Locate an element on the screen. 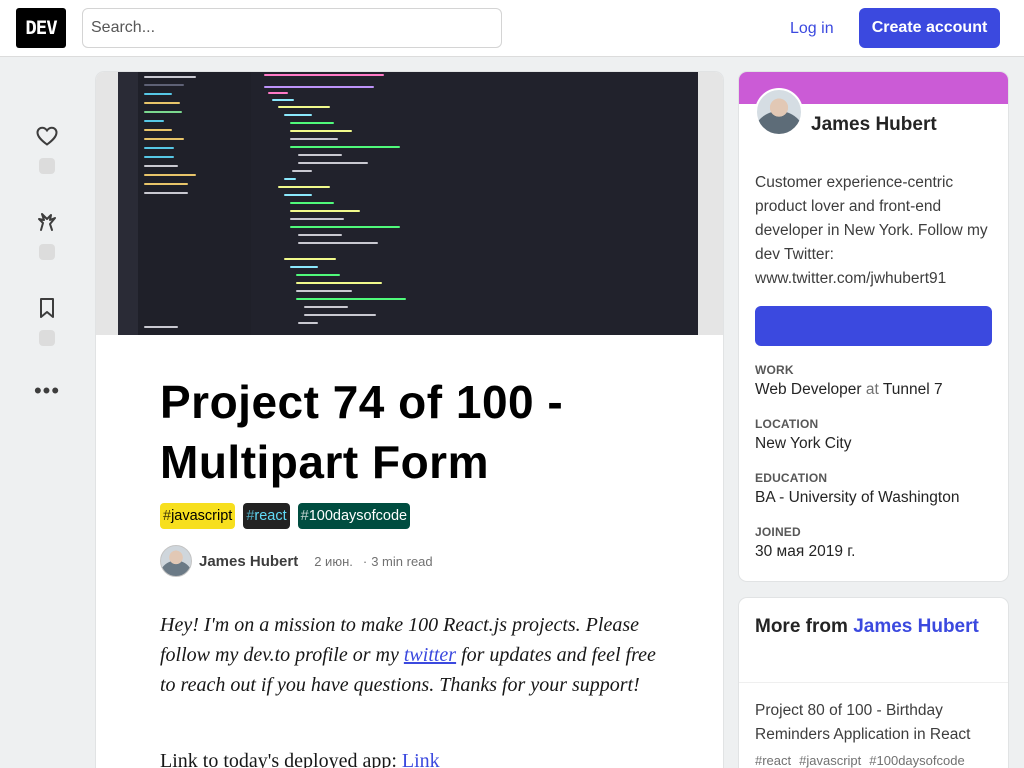 The width and height of the screenshot is (1024, 768). work-value: Web Developer at Tunnel 7 is located at coordinates (849, 389).